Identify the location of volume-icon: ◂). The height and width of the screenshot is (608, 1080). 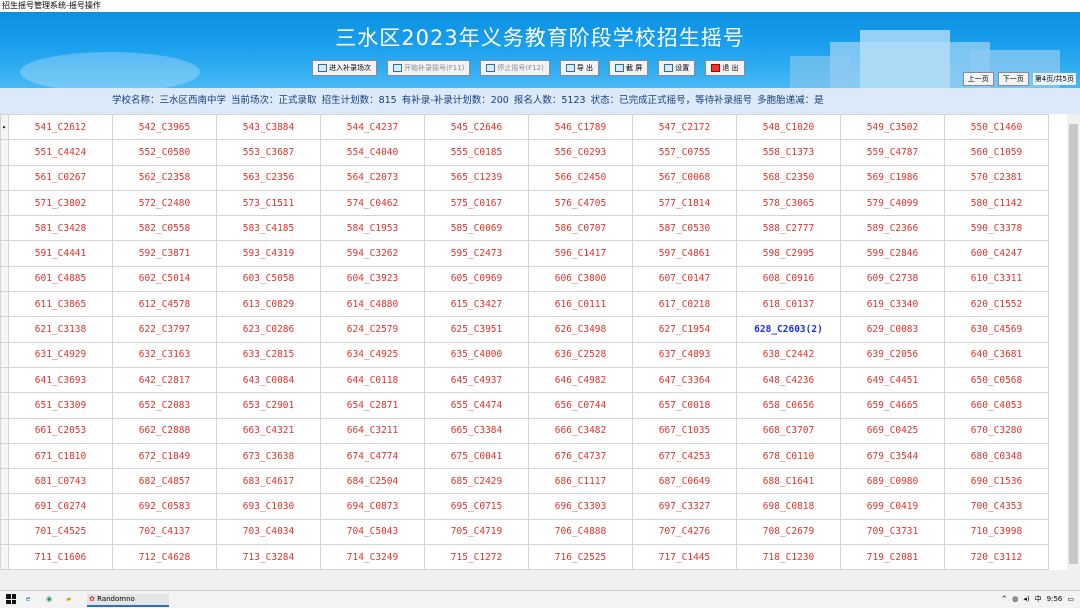
(1026, 599).